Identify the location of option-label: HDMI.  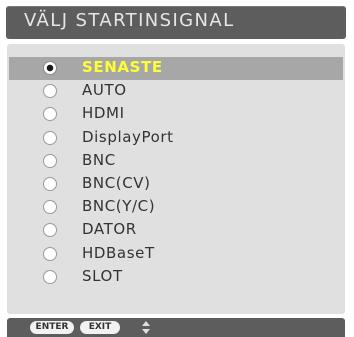
(103, 113).